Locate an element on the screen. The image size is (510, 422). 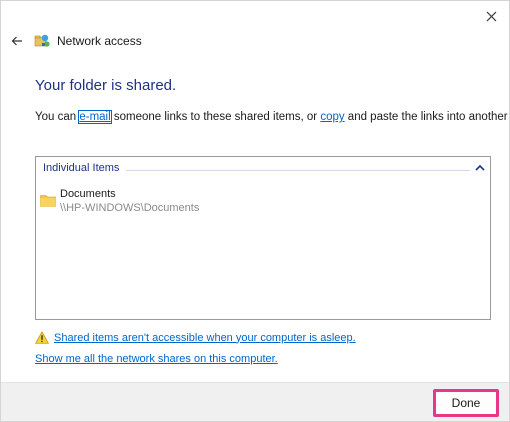
item-name: Documents is located at coordinates (88, 194).